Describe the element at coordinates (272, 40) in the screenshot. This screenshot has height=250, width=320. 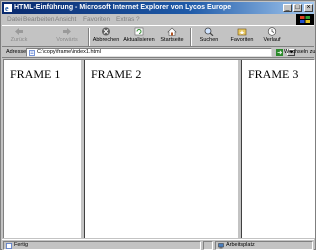
I see `history-label: Verlauf` at that location.